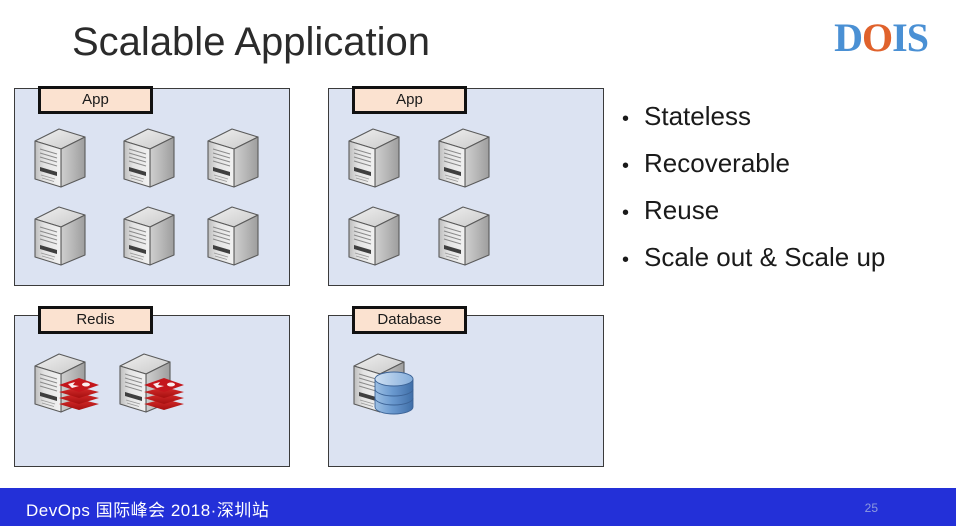 This screenshot has width=956, height=526. I want to click on page-title: Scalable Application, so click(251, 42).